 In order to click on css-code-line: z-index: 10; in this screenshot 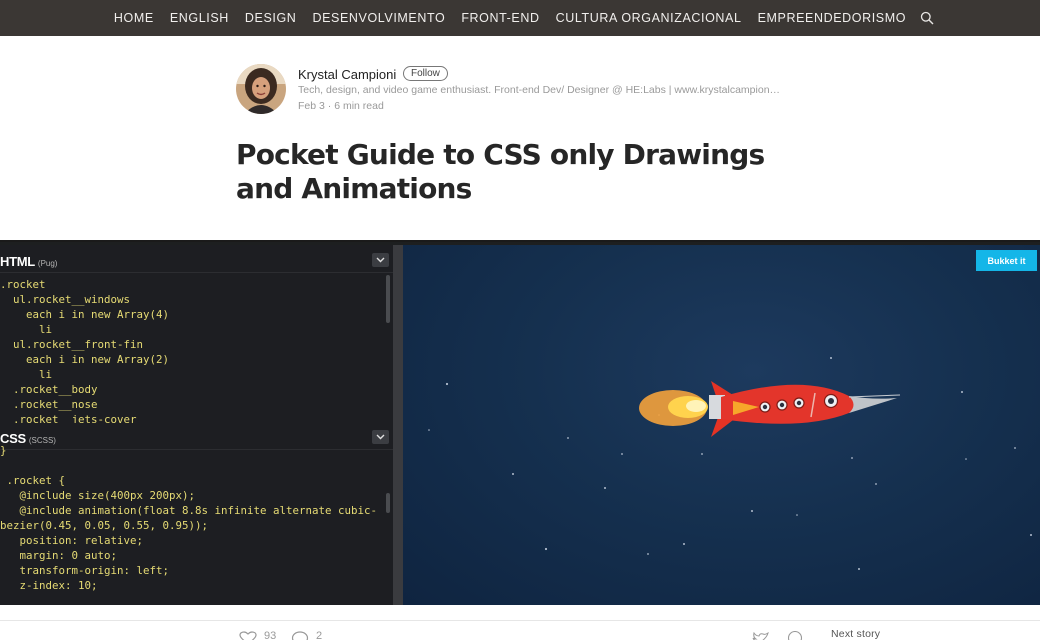, I will do `click(49, 585)`.